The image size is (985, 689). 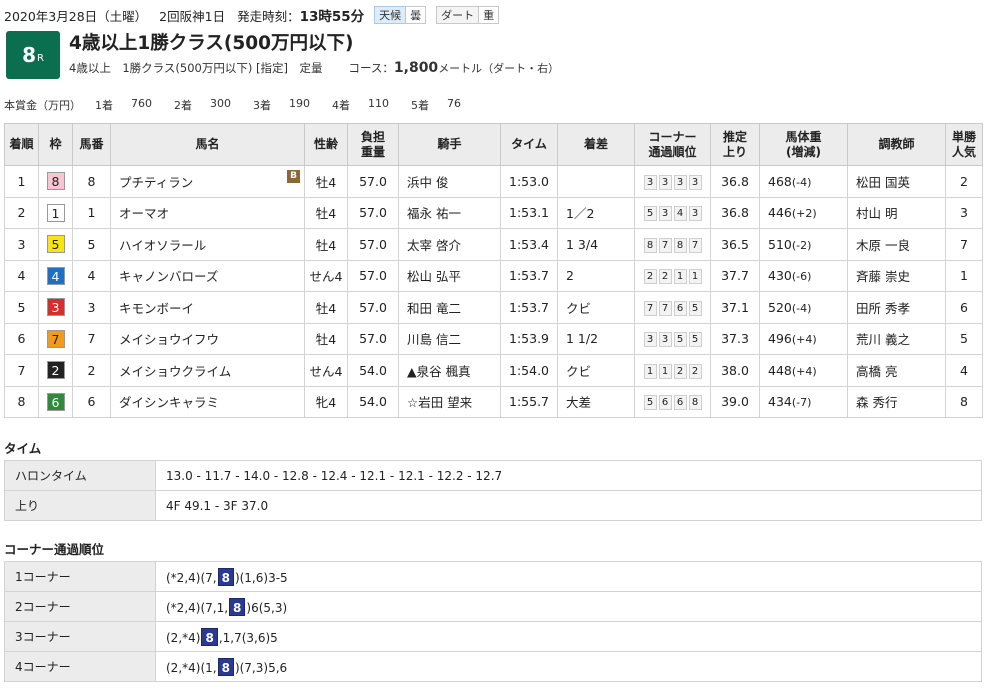 I want to click on corner-order-after: )(7,3)5,6, so click(x=261, y=667).